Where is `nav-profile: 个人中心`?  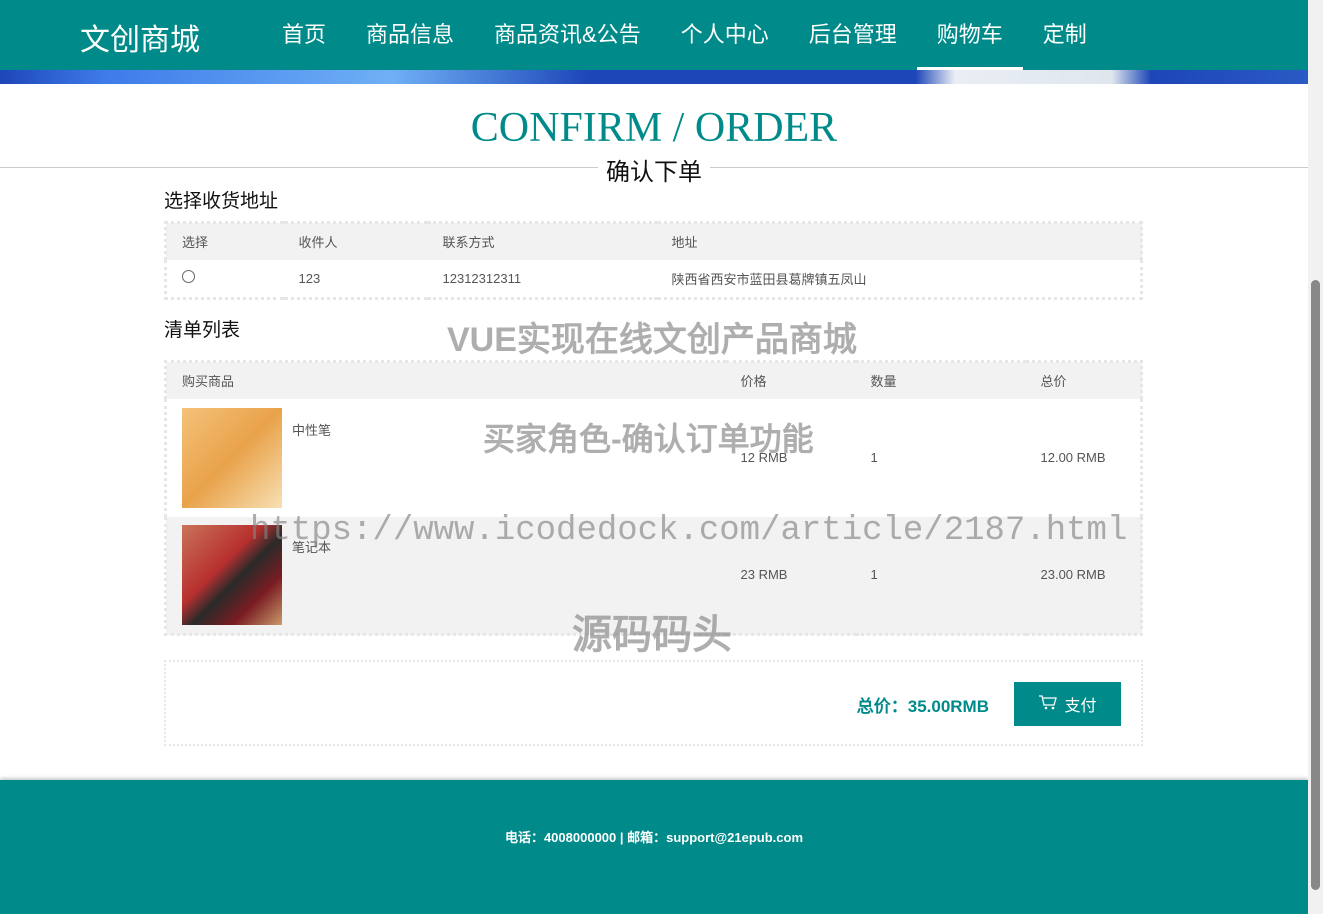 nav-profile: 个人中心 is located at coordinates (725, 35).